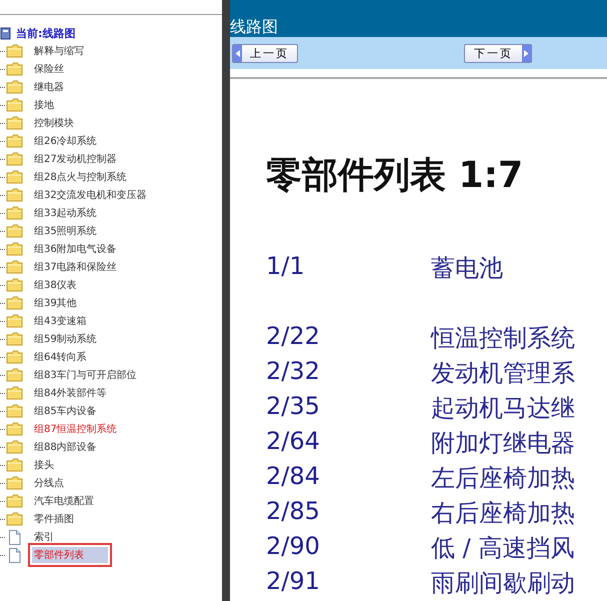  What do you see at coordinates (60, 357) in the screenshot?
I see `tree-item: 组64转向系` at bounding box center [60, 357].